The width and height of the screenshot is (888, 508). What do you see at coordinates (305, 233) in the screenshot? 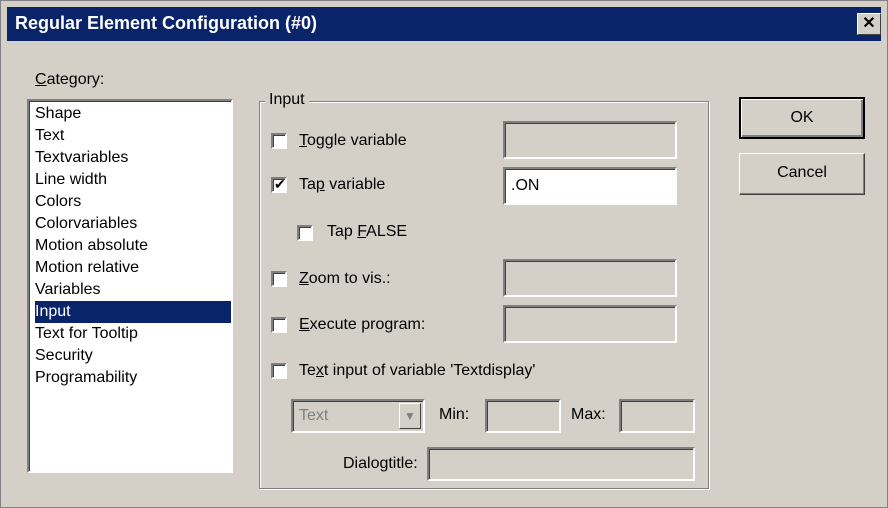
I see `tap-false-checkbox` at bounding box center [305, 233].